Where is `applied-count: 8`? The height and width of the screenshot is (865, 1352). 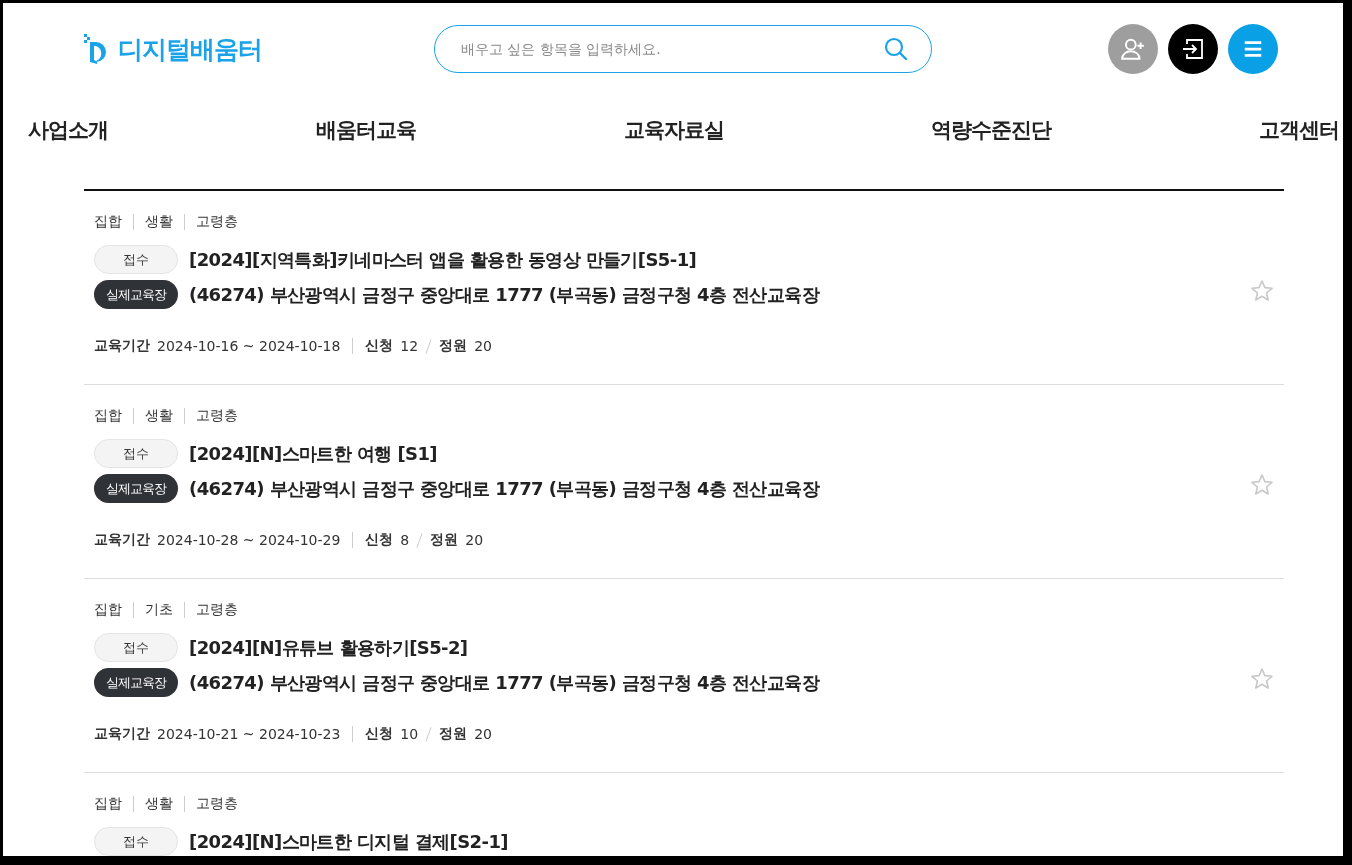
applied-count: 8 is located at coordinates (405, 540).